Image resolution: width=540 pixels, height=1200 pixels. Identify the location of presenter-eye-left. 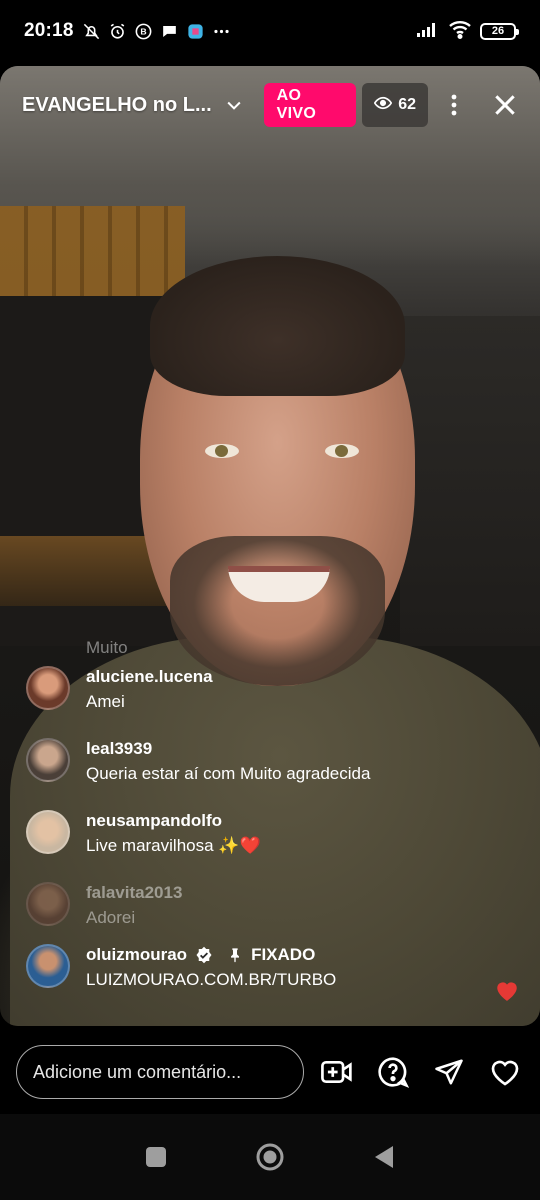
(222, 451).